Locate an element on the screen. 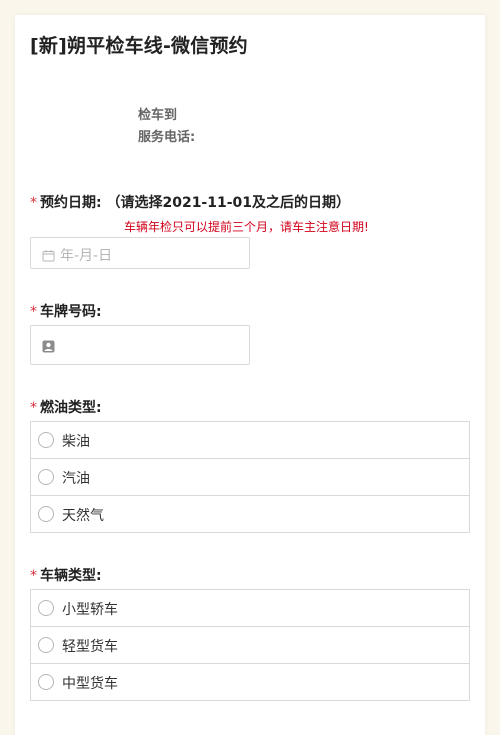 Image resolution: width=500 pixels, height=735 pixels. option-label: 柴油 is located at coordinates (76, 442).